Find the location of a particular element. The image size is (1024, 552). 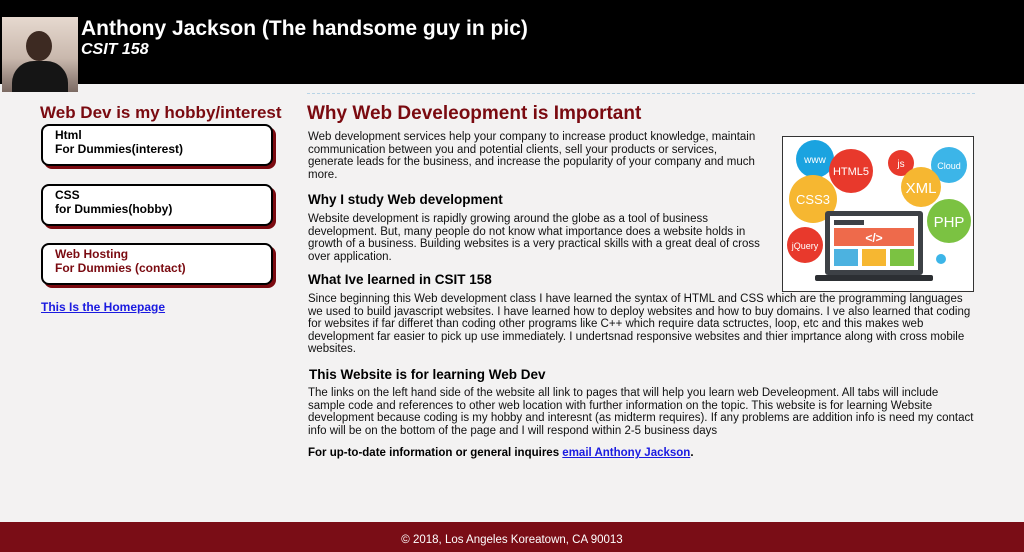

cloud-label: Cloud is located at coordinates (949, 166).